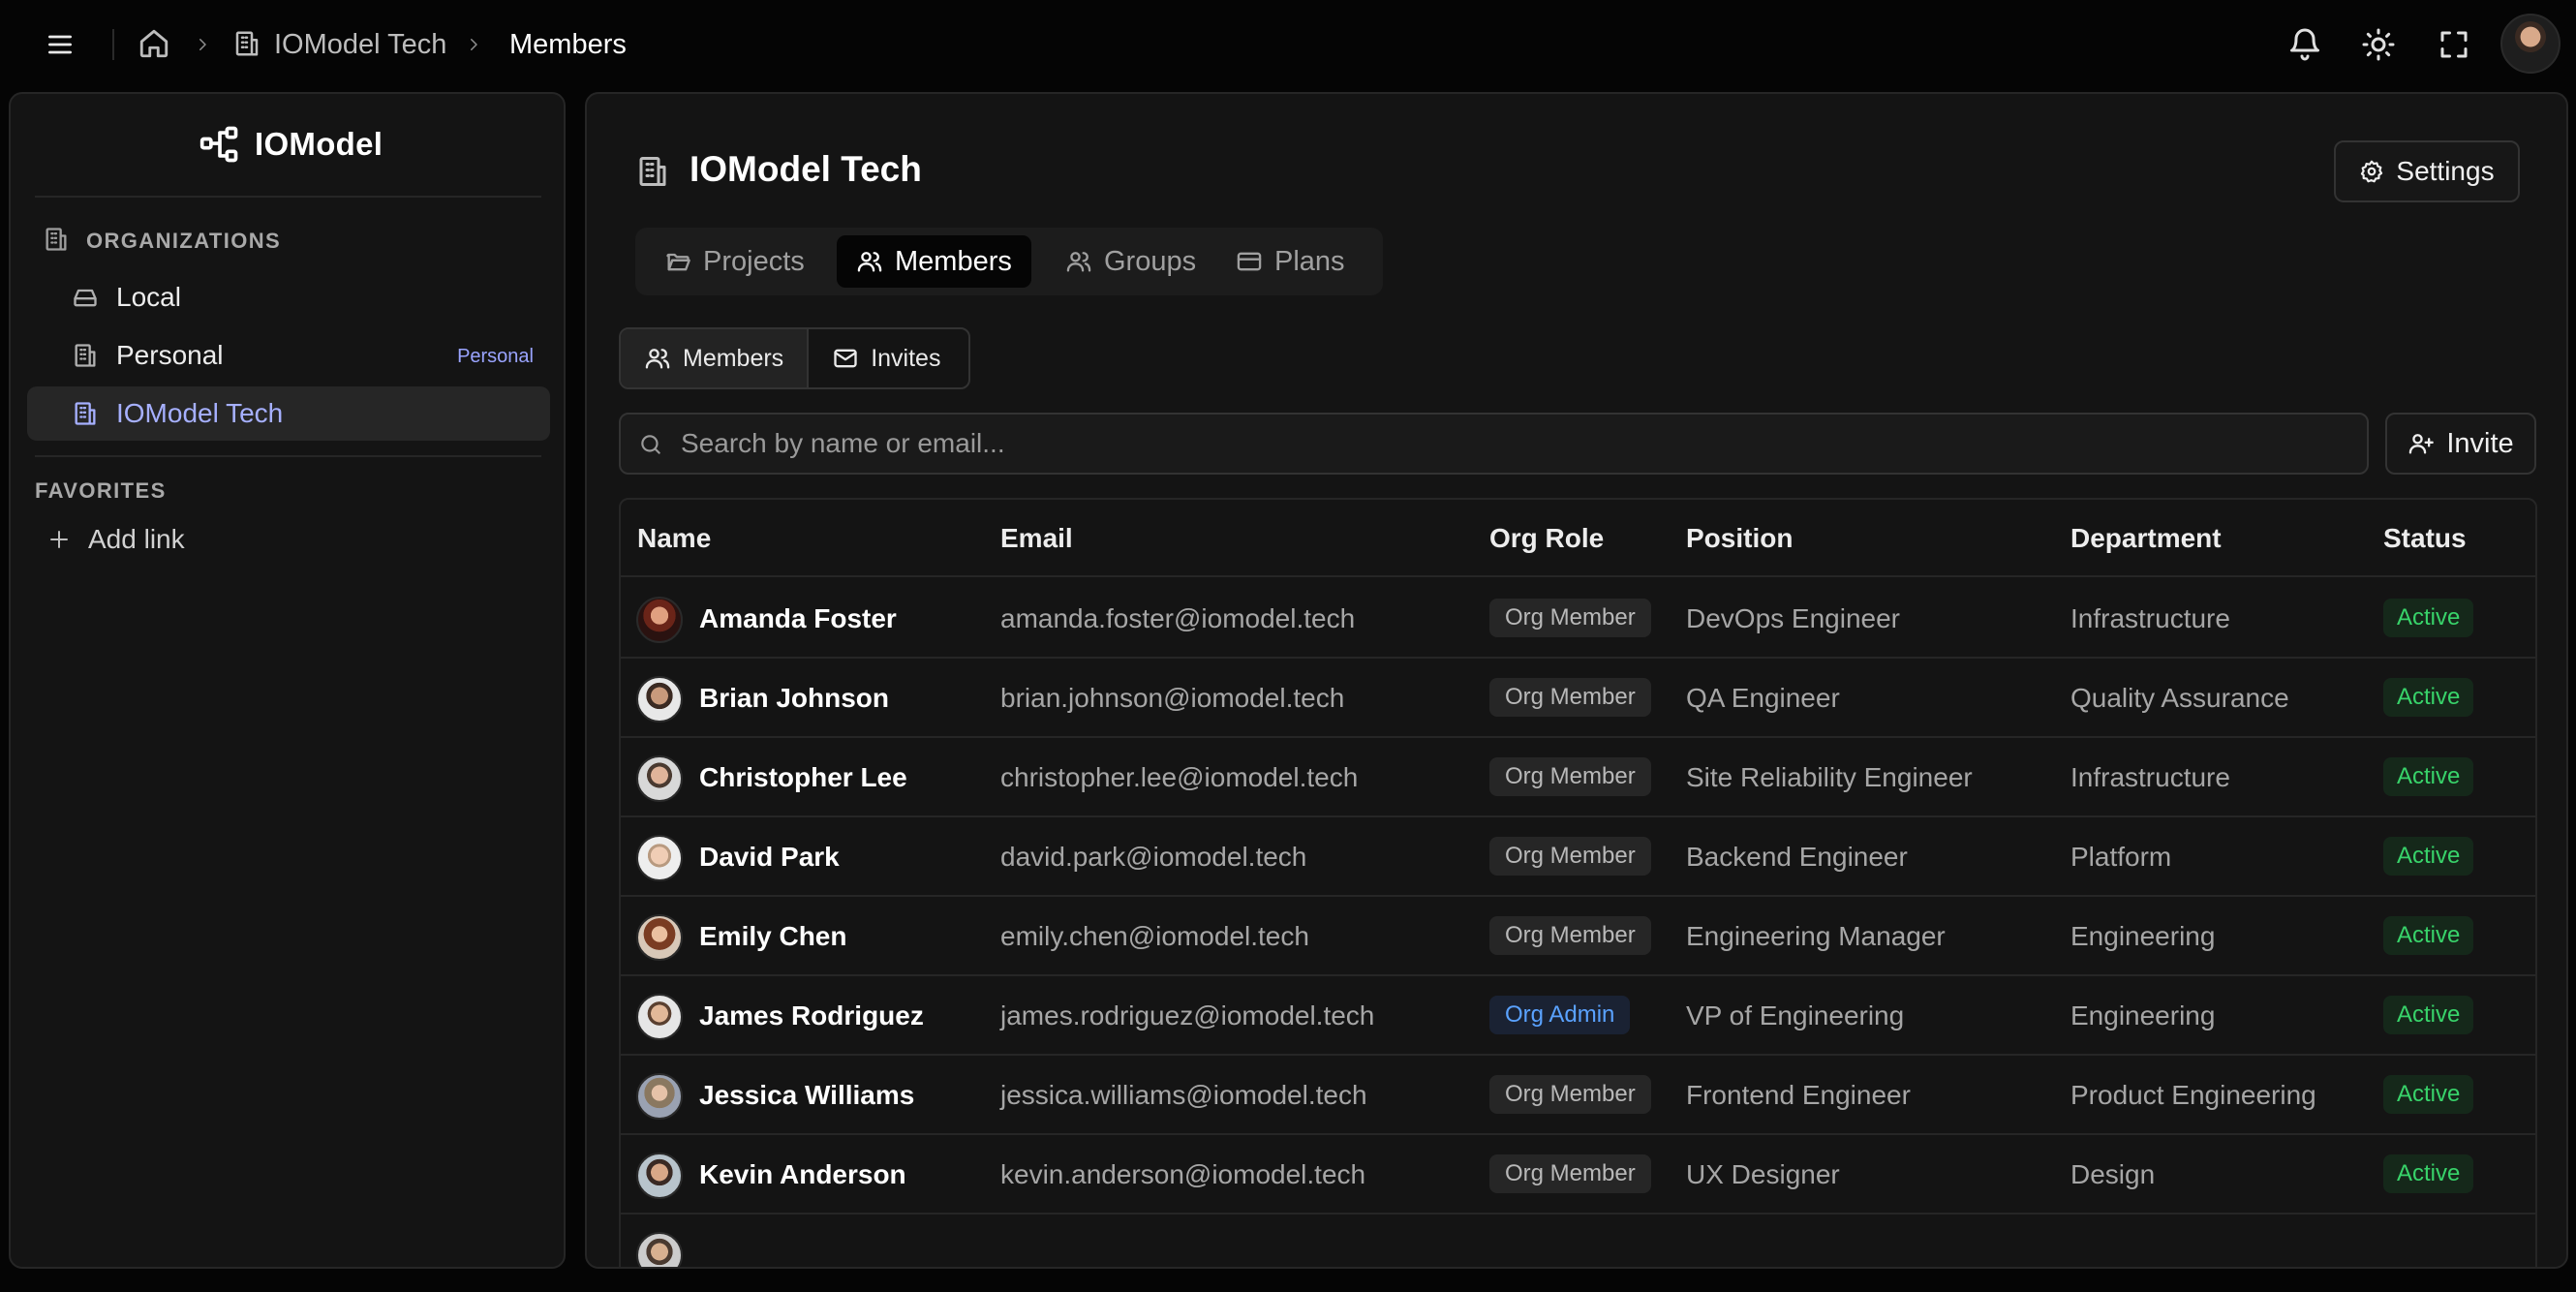 The height and width of the screenshot is (1292, 2576). What do you see at coordinates (2480, 443) in the screenshot?
I see `invite-label: Invite` at bounding box center [2480, 443].